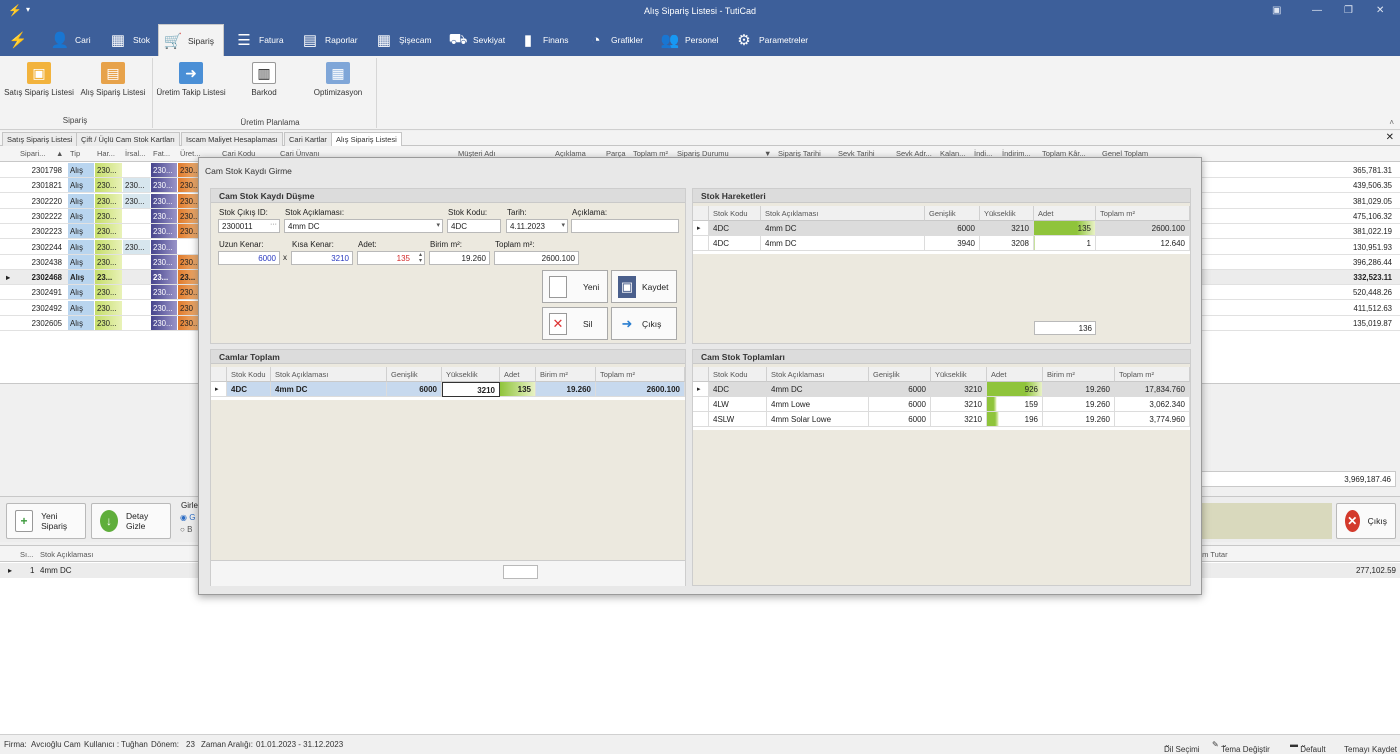 The height and width of the screenshot is (754, 1400). Describe the element at coordinates (420, 258) in the screenshot. I see `spin-icon: ▴ ▾` at that location.